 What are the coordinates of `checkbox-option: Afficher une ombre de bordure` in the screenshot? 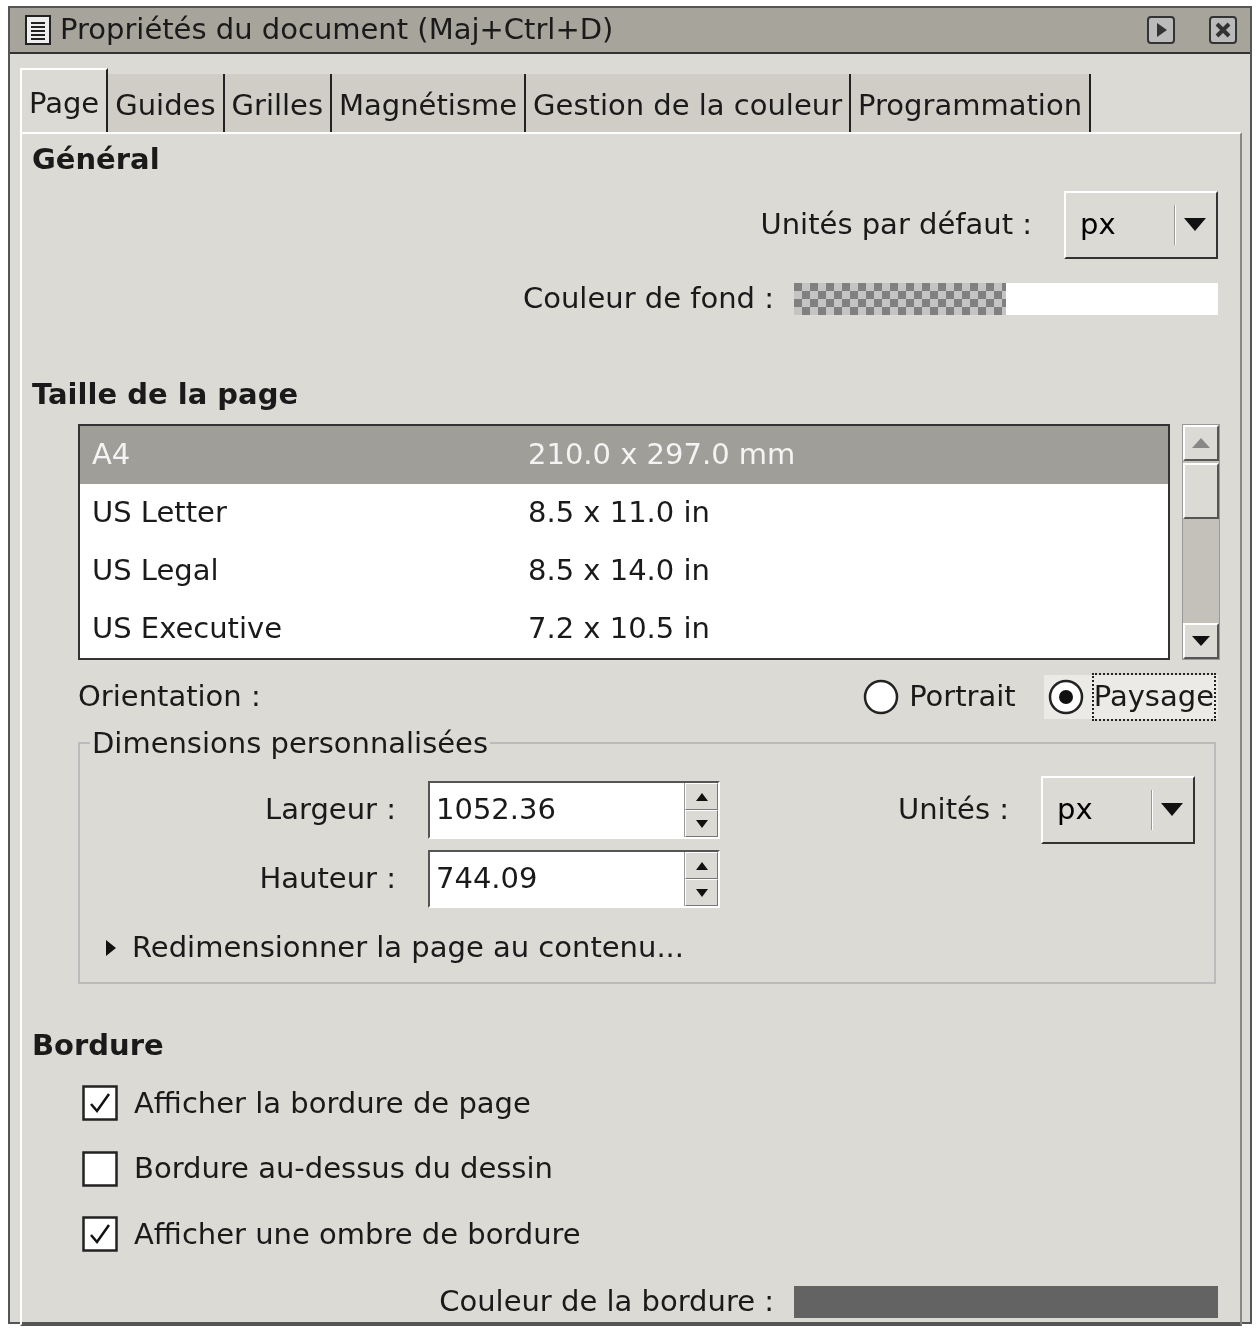 It's located at (656, 1234).